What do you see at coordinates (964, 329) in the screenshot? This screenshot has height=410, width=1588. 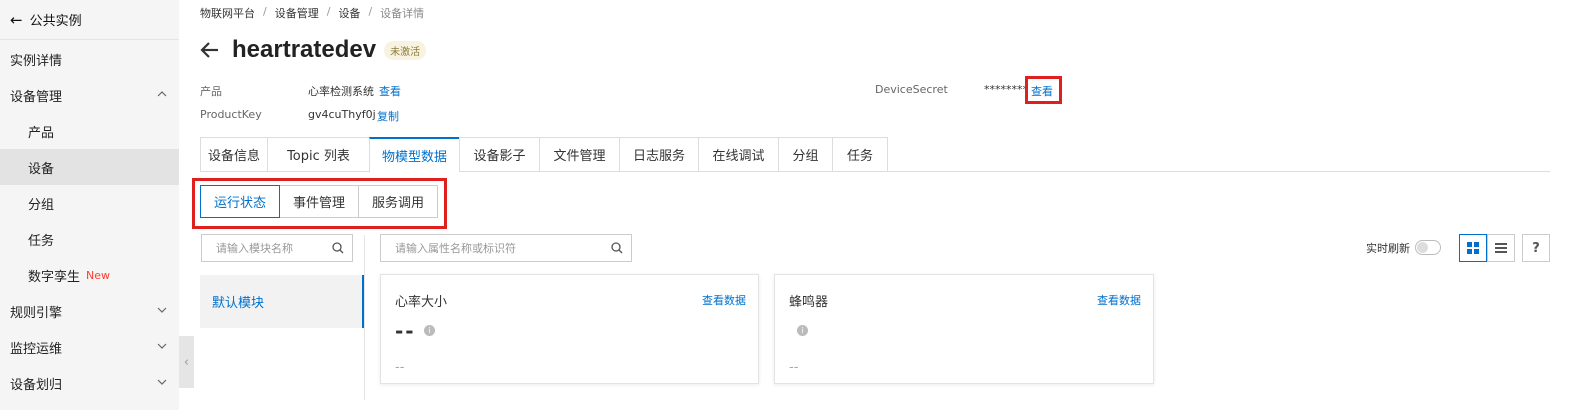 I see `property-card-buzzer: 蜂鸣器 查看数据 i --` at bounding box center [964, 329].